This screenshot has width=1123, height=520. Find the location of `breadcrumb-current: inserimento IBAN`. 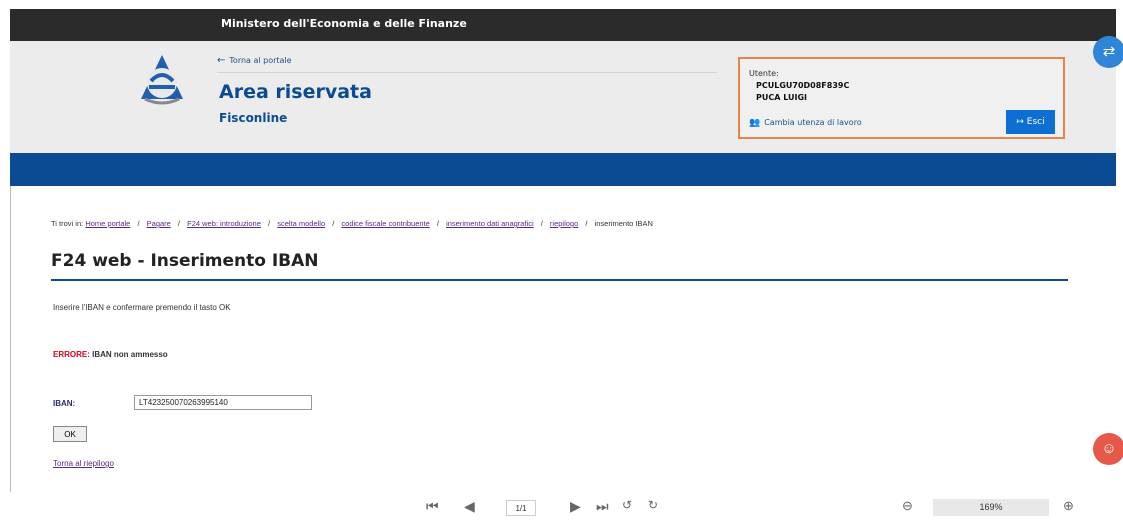

breadcrumb-current: inserimento IBAN is located at coordinates (623, 223).